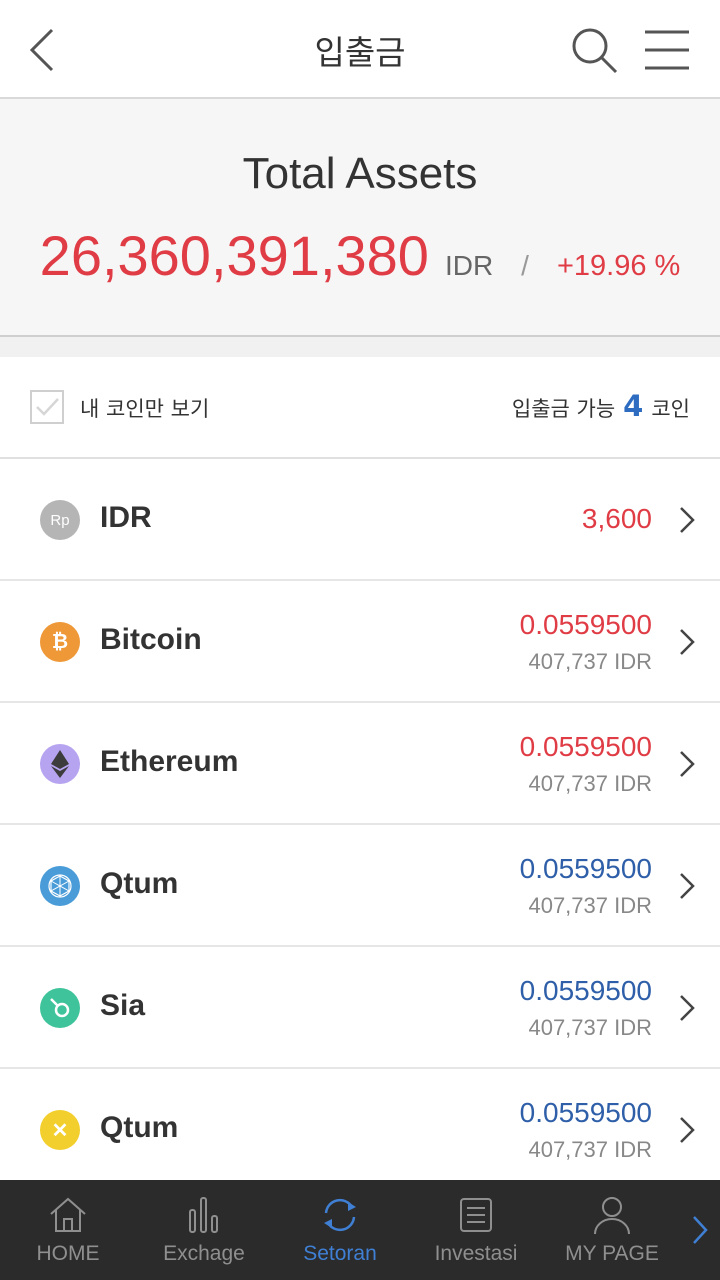 This screenshot has width=720, height=1280. What do you see at coordinates (360, 642) in the screenshot?
I see `coin-row-bitcoin: ₿ Bitcoin 0.0559500 407,737 IDR` at bounding box center [360, 642].